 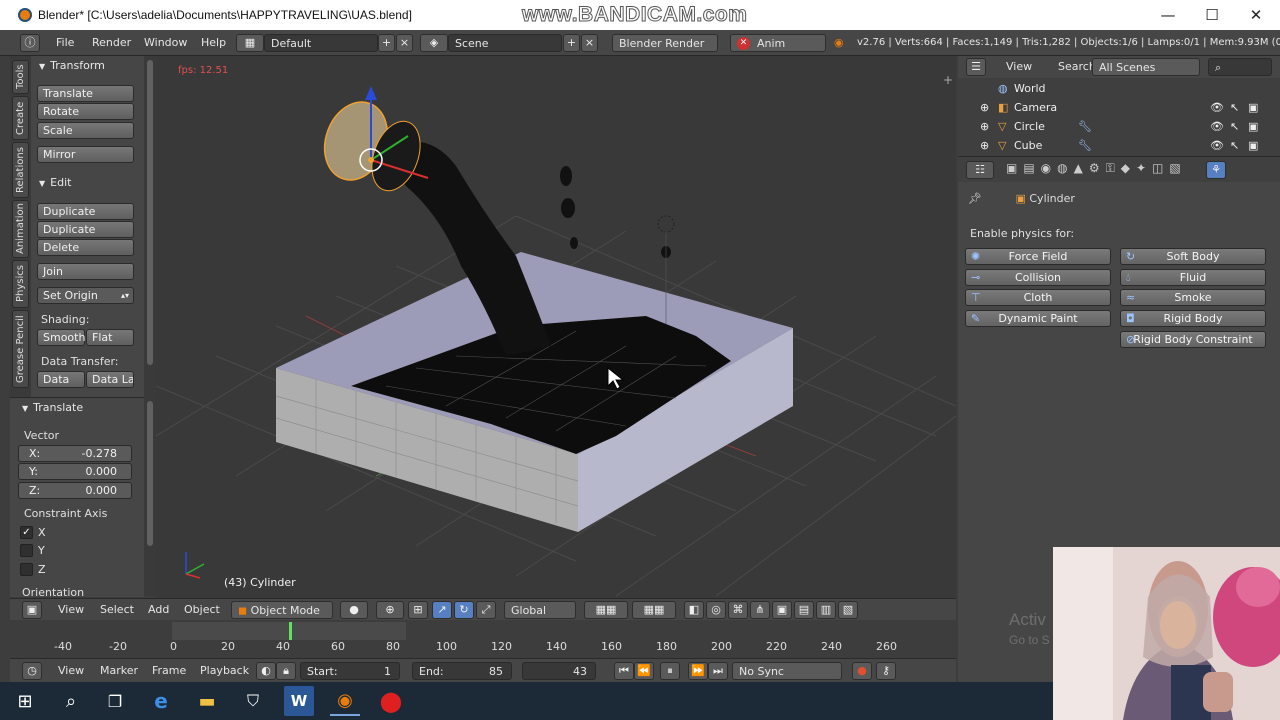 I want to click on task-view-icon: ❐, so click(x=115, y=701).